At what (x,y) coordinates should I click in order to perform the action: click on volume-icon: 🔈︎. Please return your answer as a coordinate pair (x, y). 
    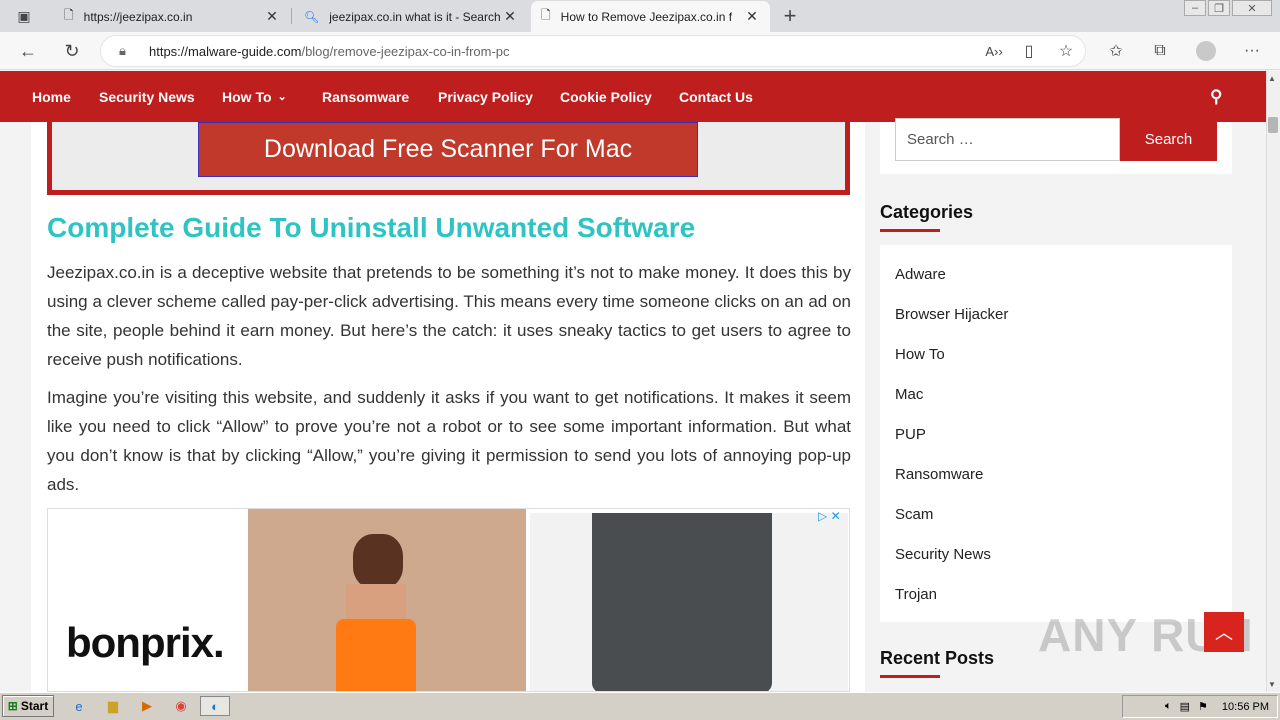
    Looking at the image, I should click on (1168, 706).